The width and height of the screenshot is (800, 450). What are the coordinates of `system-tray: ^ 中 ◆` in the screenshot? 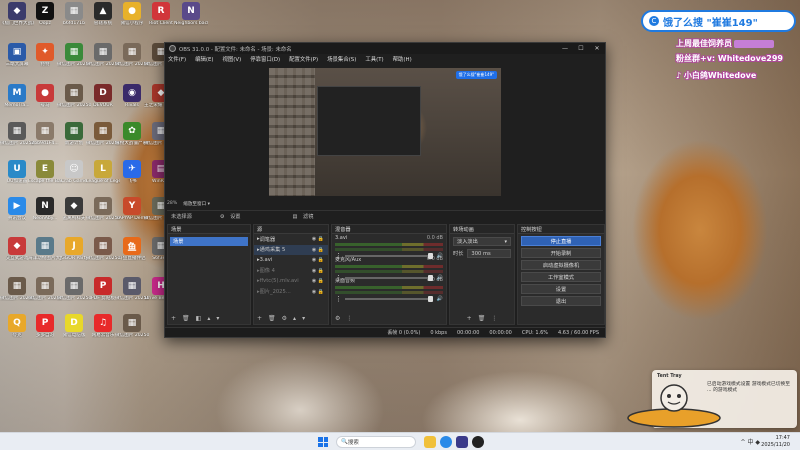 It's located at (750, 441).